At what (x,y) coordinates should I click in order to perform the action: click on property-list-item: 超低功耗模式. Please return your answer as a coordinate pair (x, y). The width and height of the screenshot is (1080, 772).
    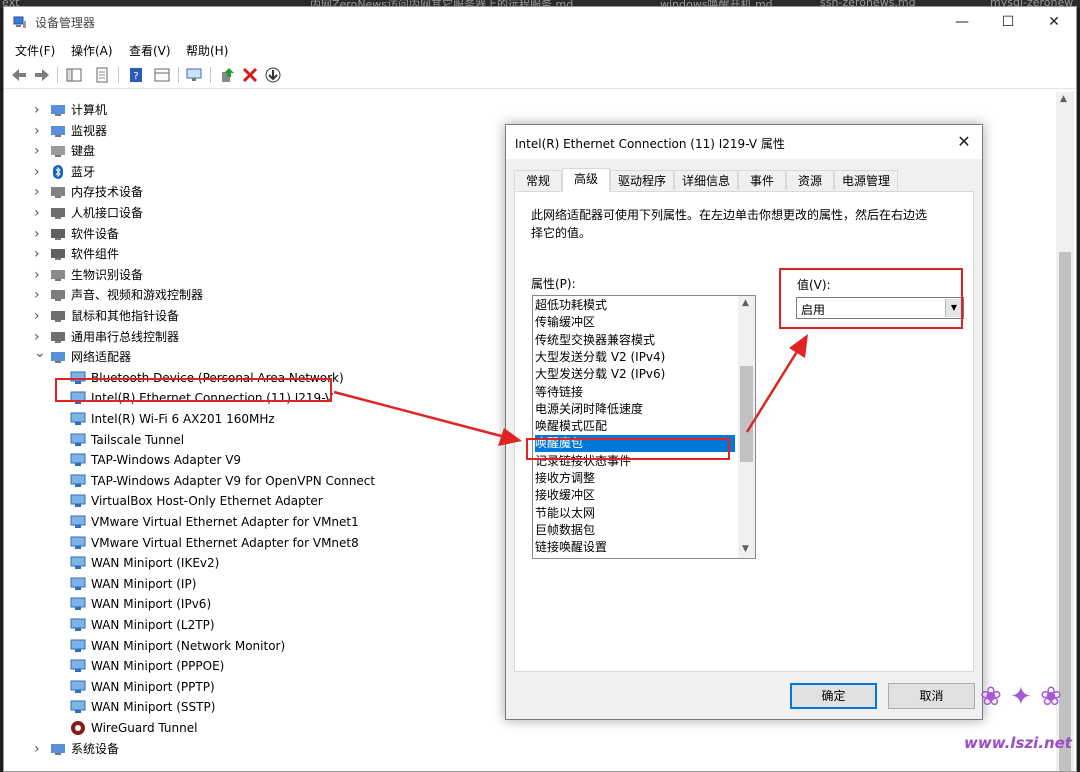
    Looking at the image, I should click on (635, 305).